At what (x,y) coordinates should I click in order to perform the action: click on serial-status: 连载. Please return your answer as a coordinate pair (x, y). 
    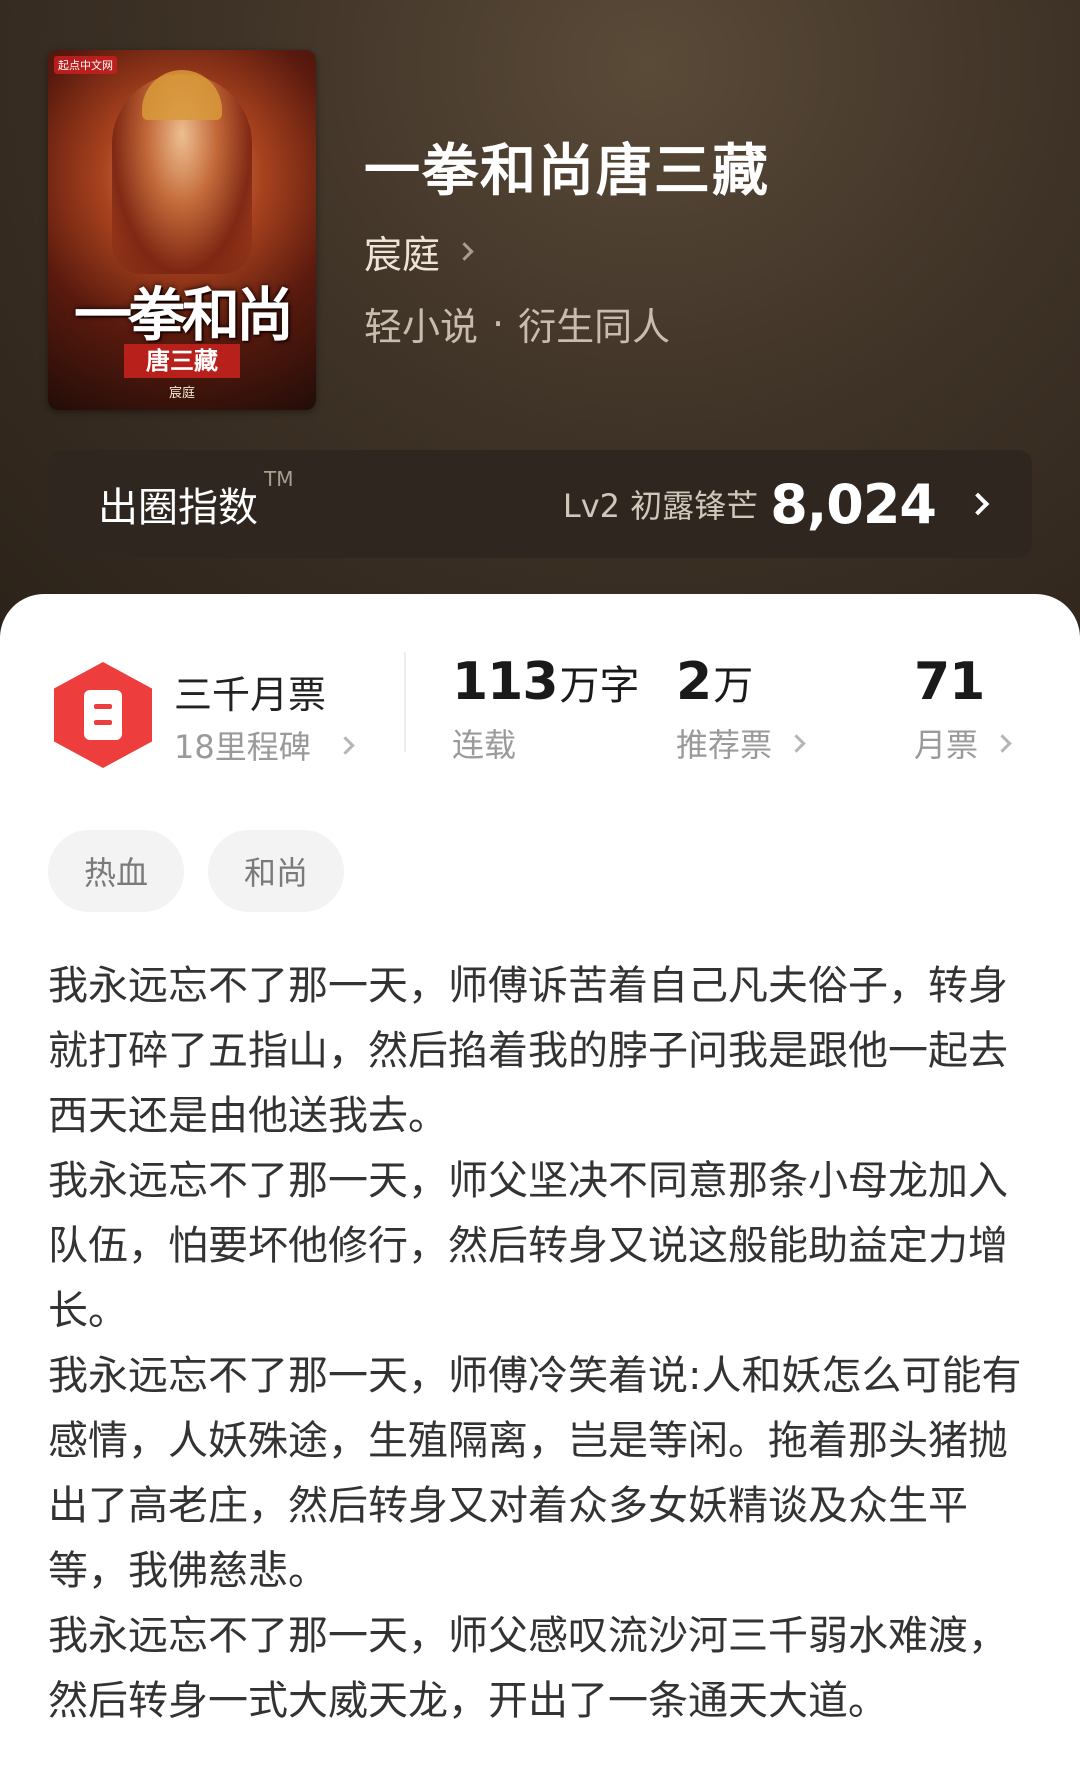
    Looking at the image, I should click on (484, 745).